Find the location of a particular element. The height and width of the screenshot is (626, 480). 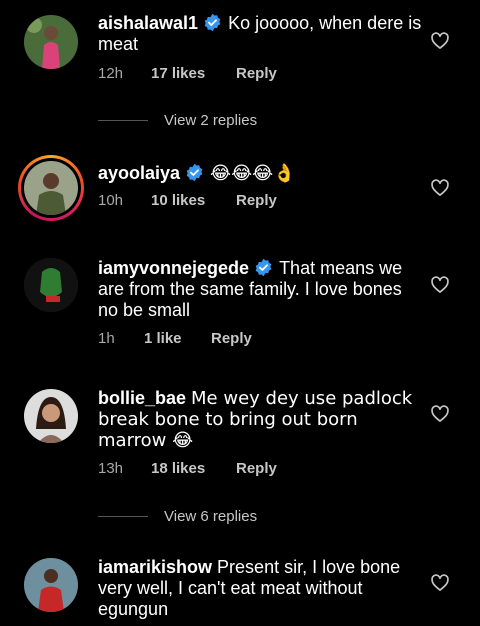

comment-text: 😂😂😂👌 is located at coordinates (253, 173).